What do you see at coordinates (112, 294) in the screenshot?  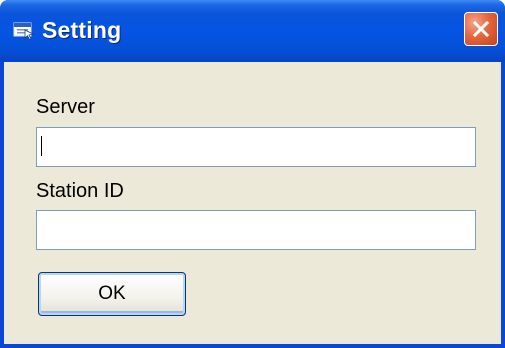 I see `ok-button: OK` at bounding box center [112, 294].